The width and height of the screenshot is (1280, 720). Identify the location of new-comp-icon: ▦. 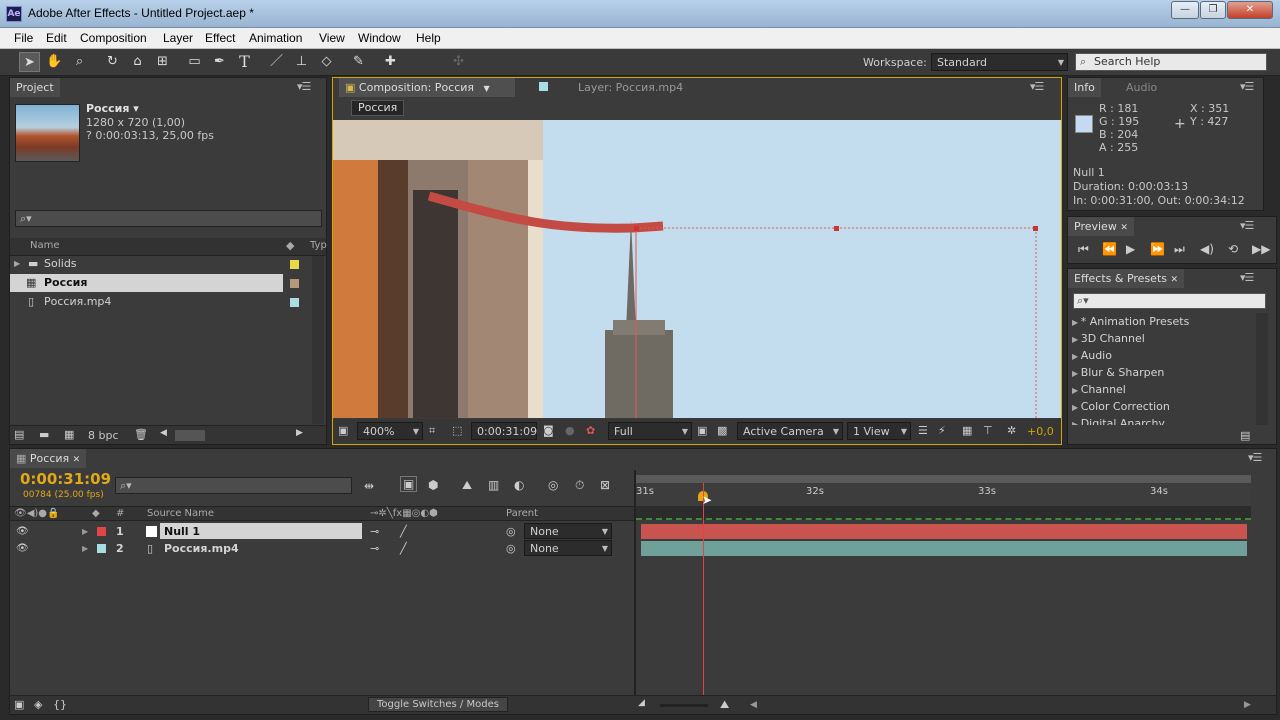
(69, 434).